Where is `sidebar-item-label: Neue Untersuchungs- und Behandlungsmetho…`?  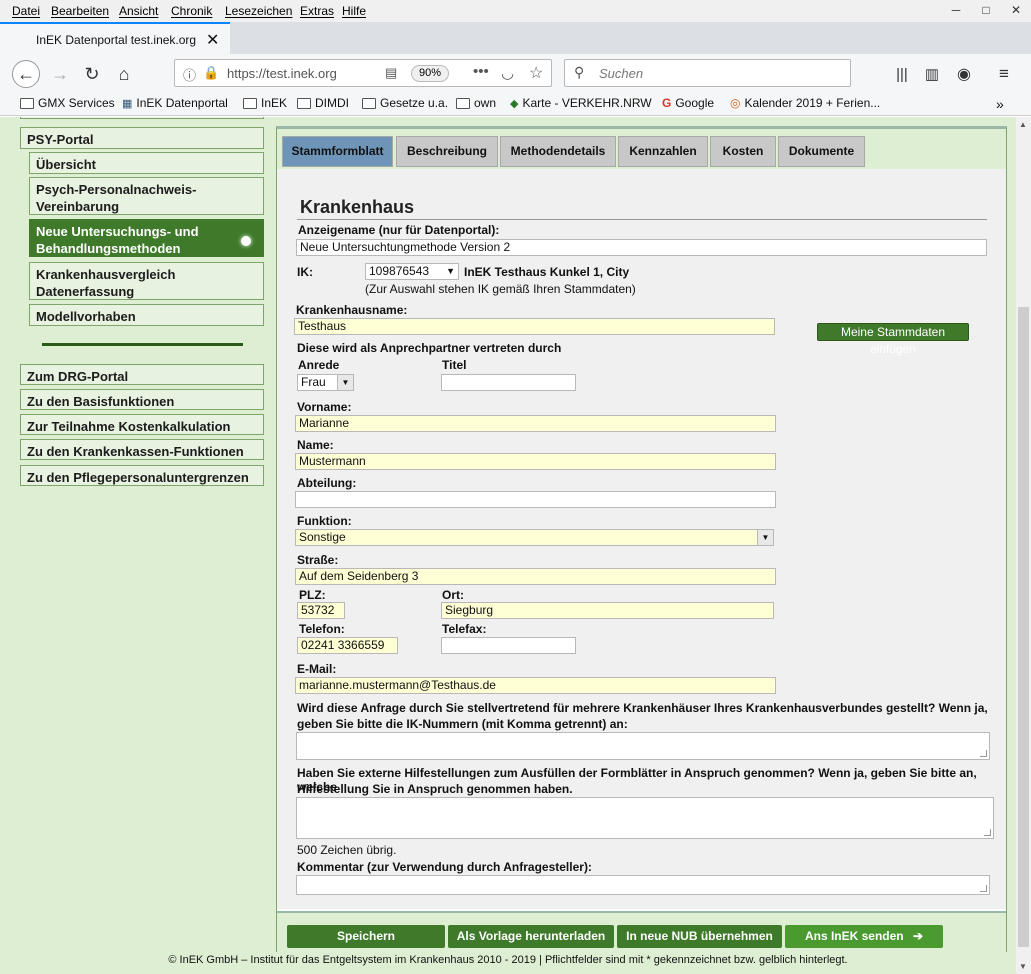
sidebar-item-label: Neue Untersuchungs- und Behandlungsmetho… is located at coordinates (117, 240).